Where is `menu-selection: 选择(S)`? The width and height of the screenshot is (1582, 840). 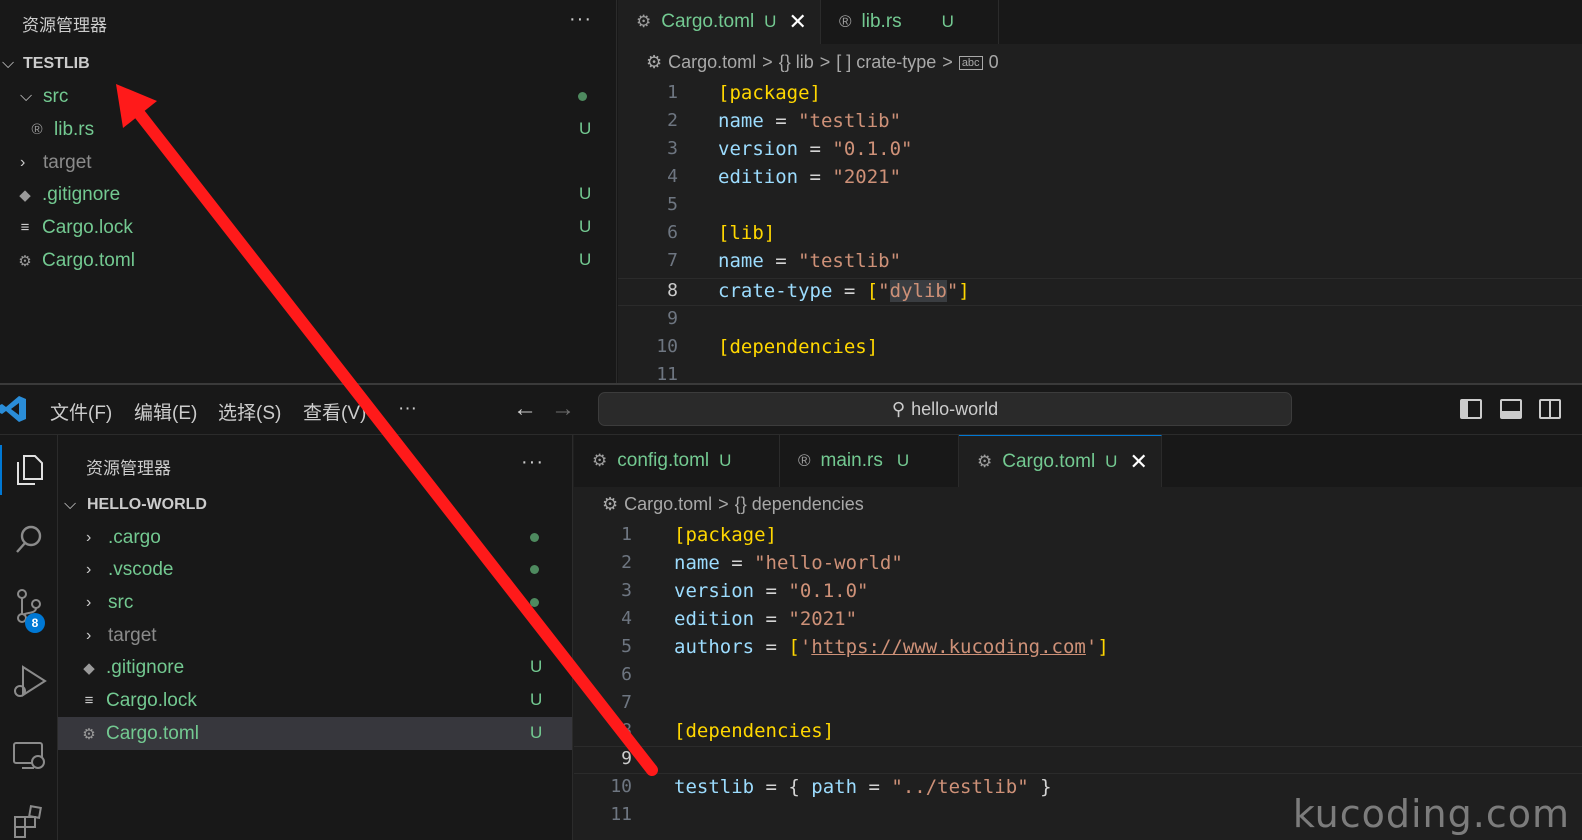 menu-selection: 选择(S) is located at coordinates (249, 411).